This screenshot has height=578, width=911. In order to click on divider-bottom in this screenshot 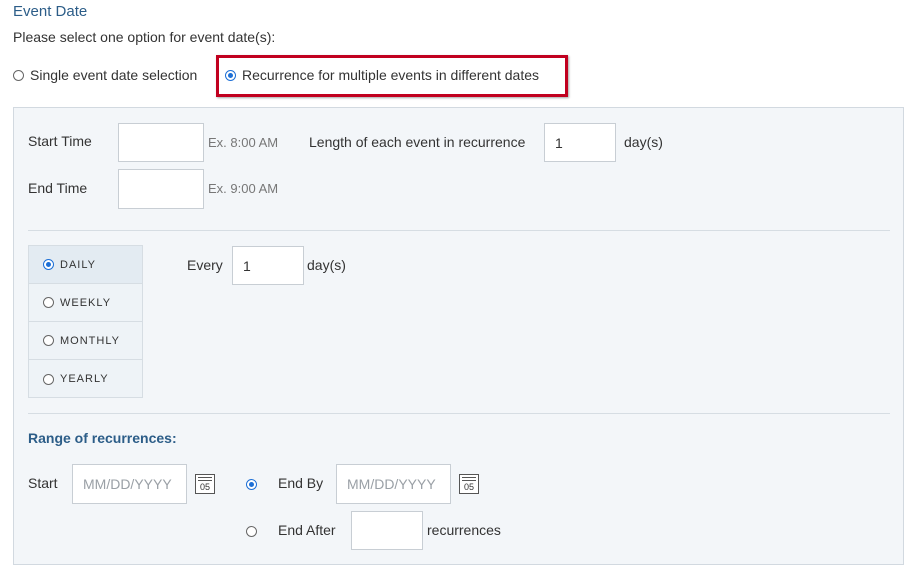, I will do `click(459, 413)`.